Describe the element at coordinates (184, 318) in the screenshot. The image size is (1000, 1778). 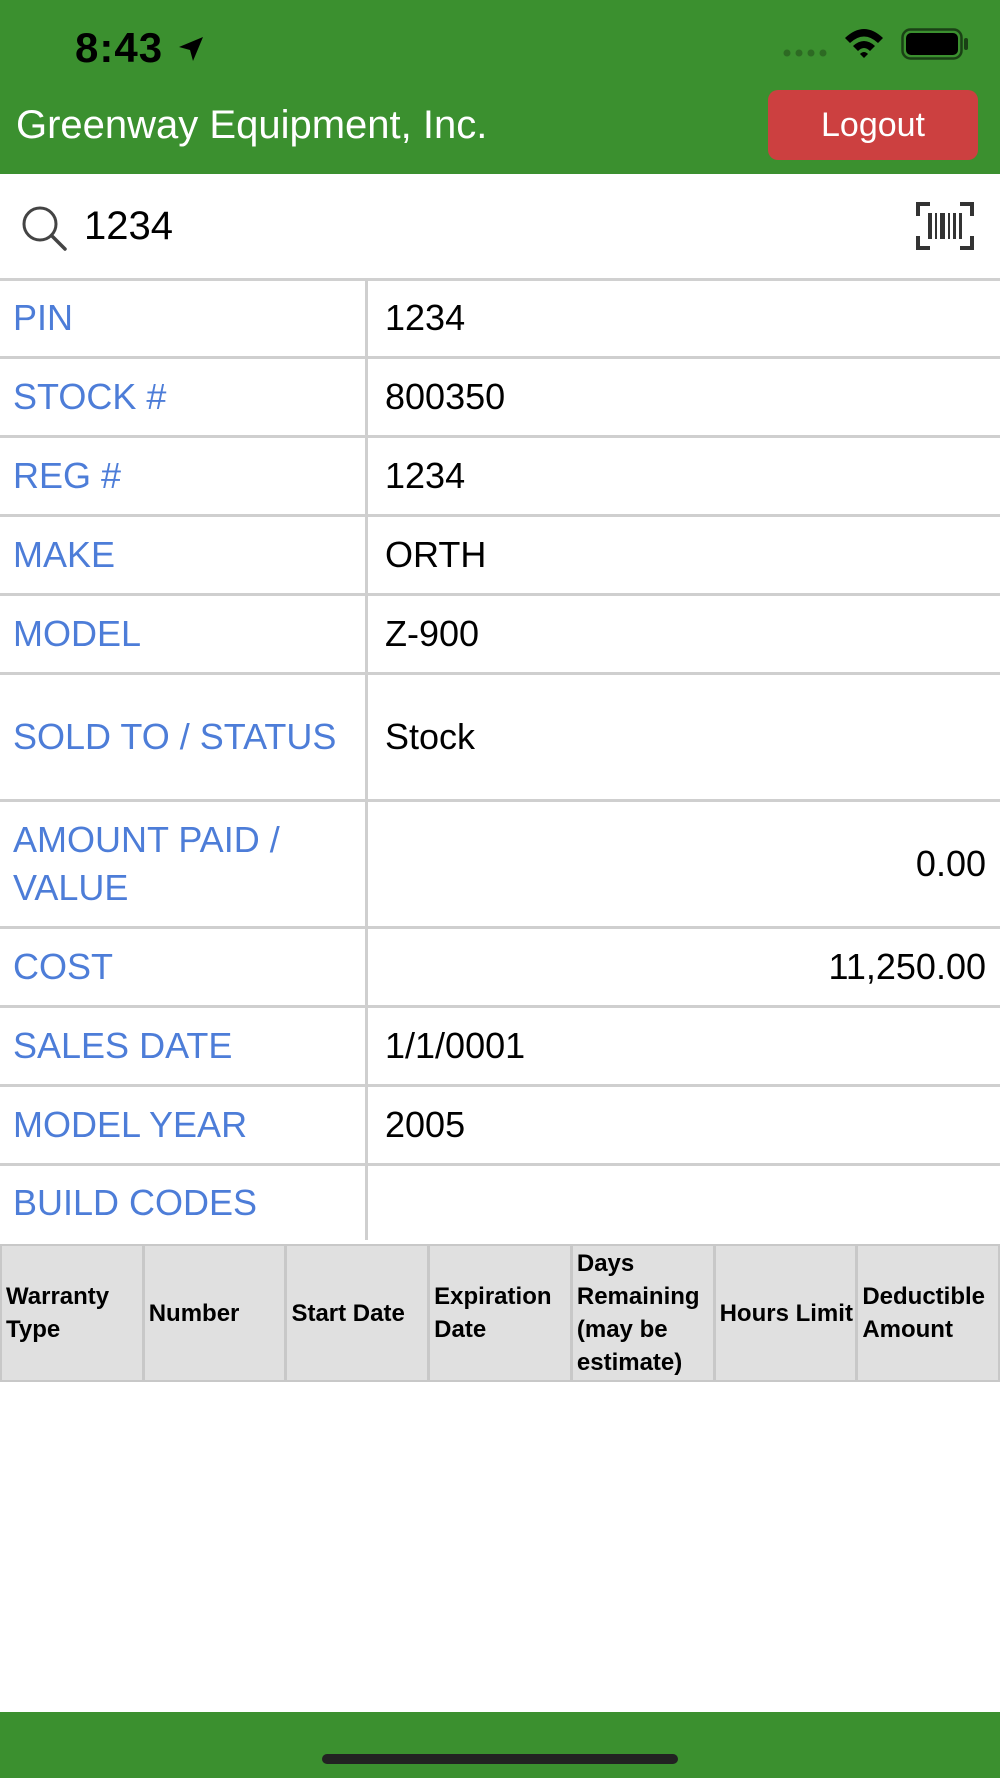
I see `detail-label: PIN` at that location.